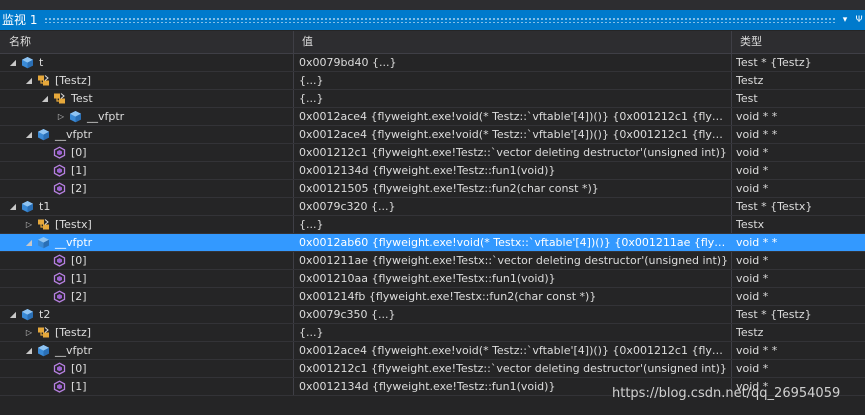 The height and width of the screenshot is (415, 865). I want to click on watermark-text: https://blog.csdn.net/qq_26954059, so click(726, 393).